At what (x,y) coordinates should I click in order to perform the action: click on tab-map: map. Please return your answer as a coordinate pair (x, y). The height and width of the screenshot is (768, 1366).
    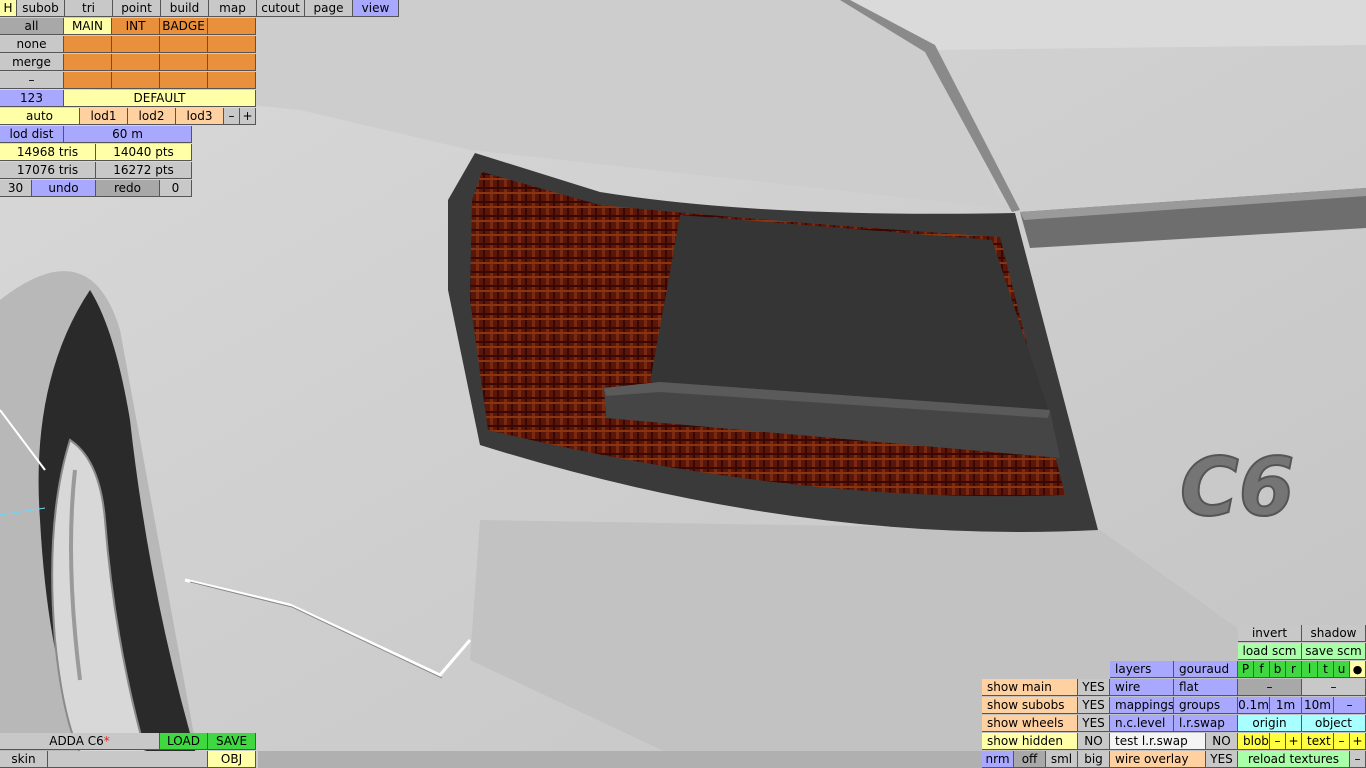
    Looking at the image, I should click on (233, 8).